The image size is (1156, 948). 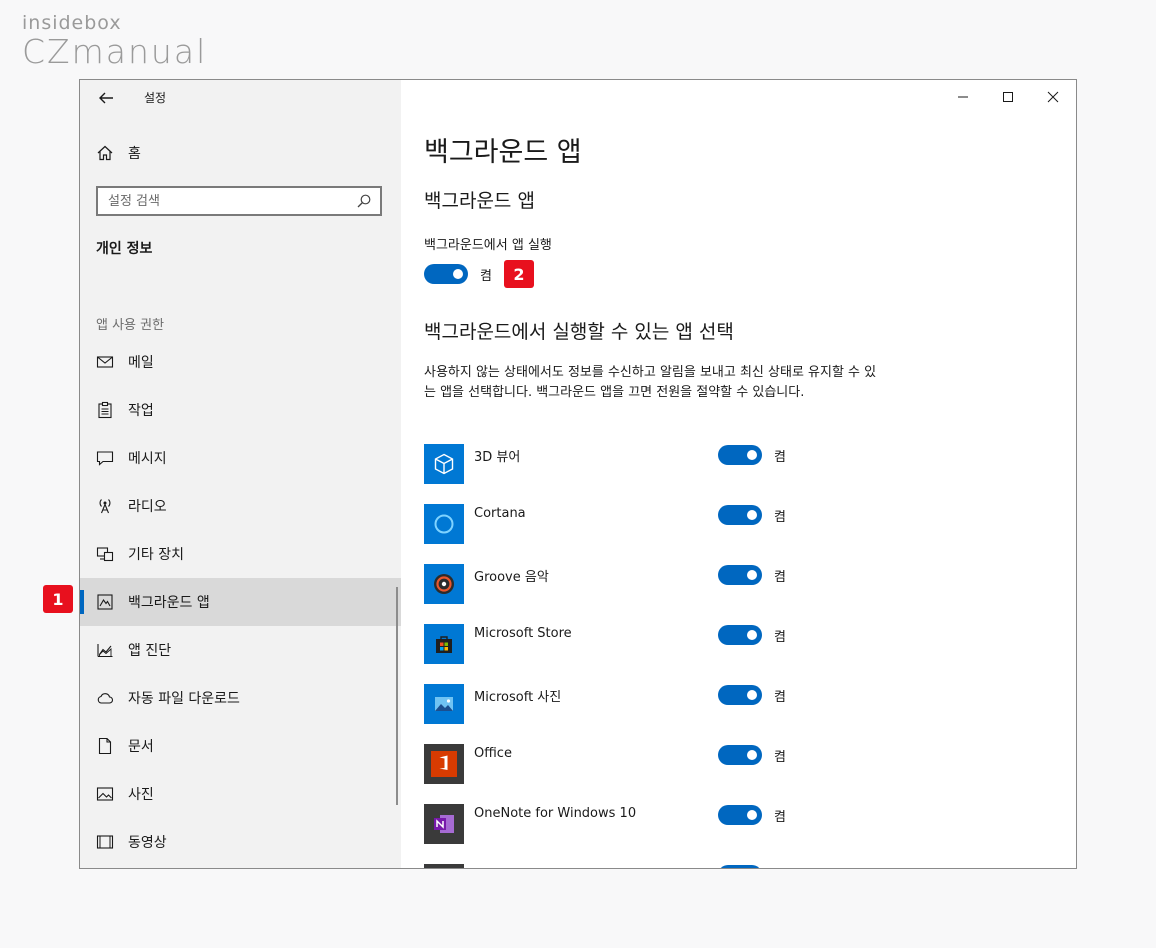 What do you see at coordinates (364, 201) in the screenshot?
I see `search-icon` at bounding box center [364, 201].